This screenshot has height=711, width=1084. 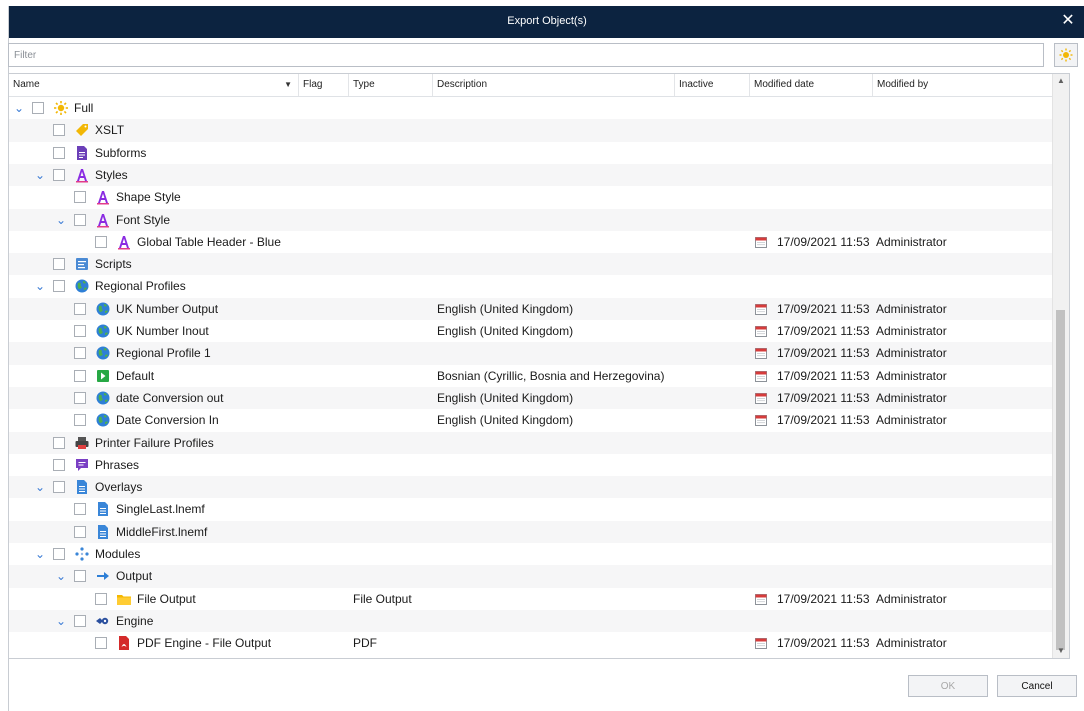 I want to click on row-name: date Conversion out, so click(x=170, y=397).